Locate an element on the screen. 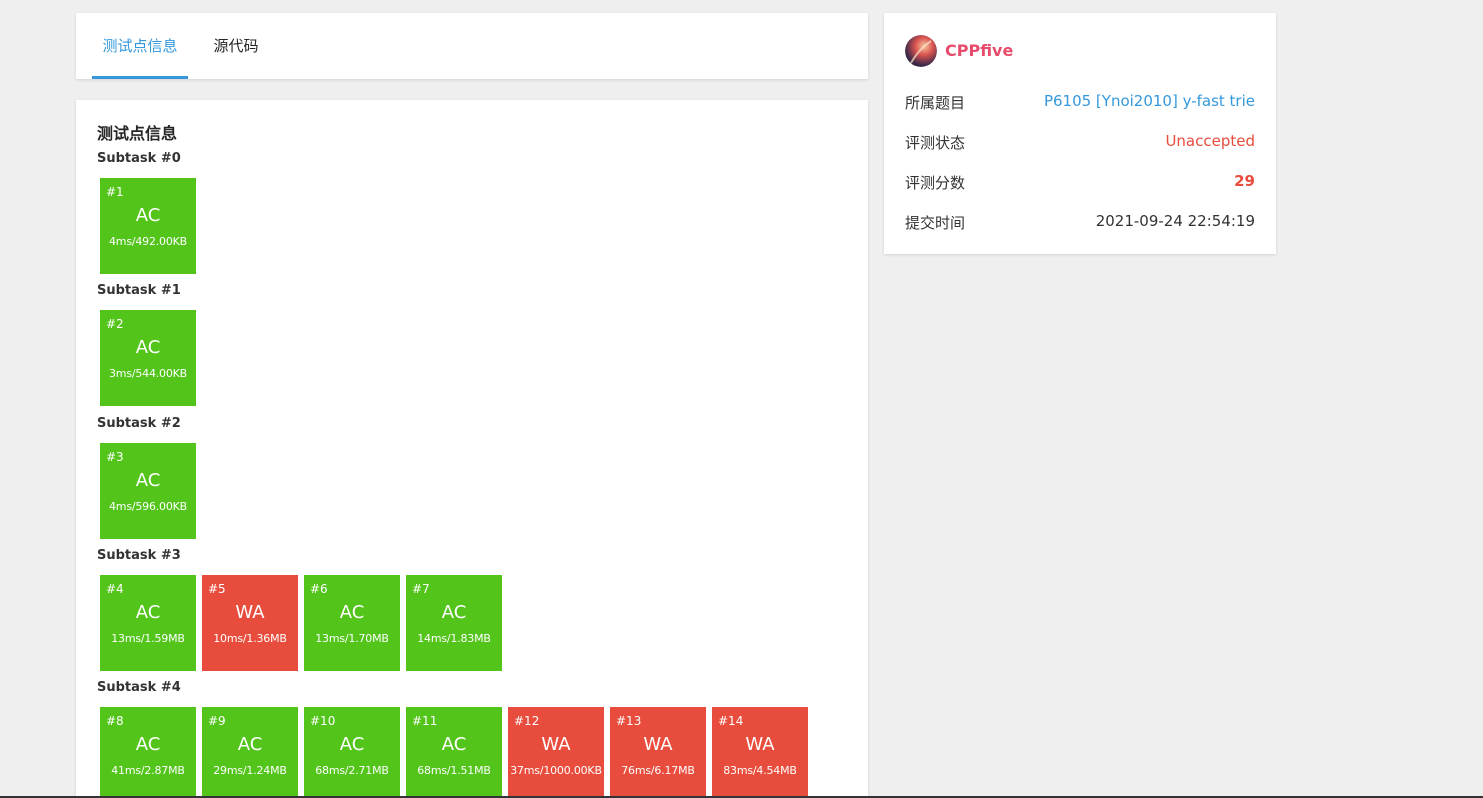 The width and height of the screenshot is (1483, 798). case-row: #3 AC 4ms/596.00KB is located at coordinates (148, 491).